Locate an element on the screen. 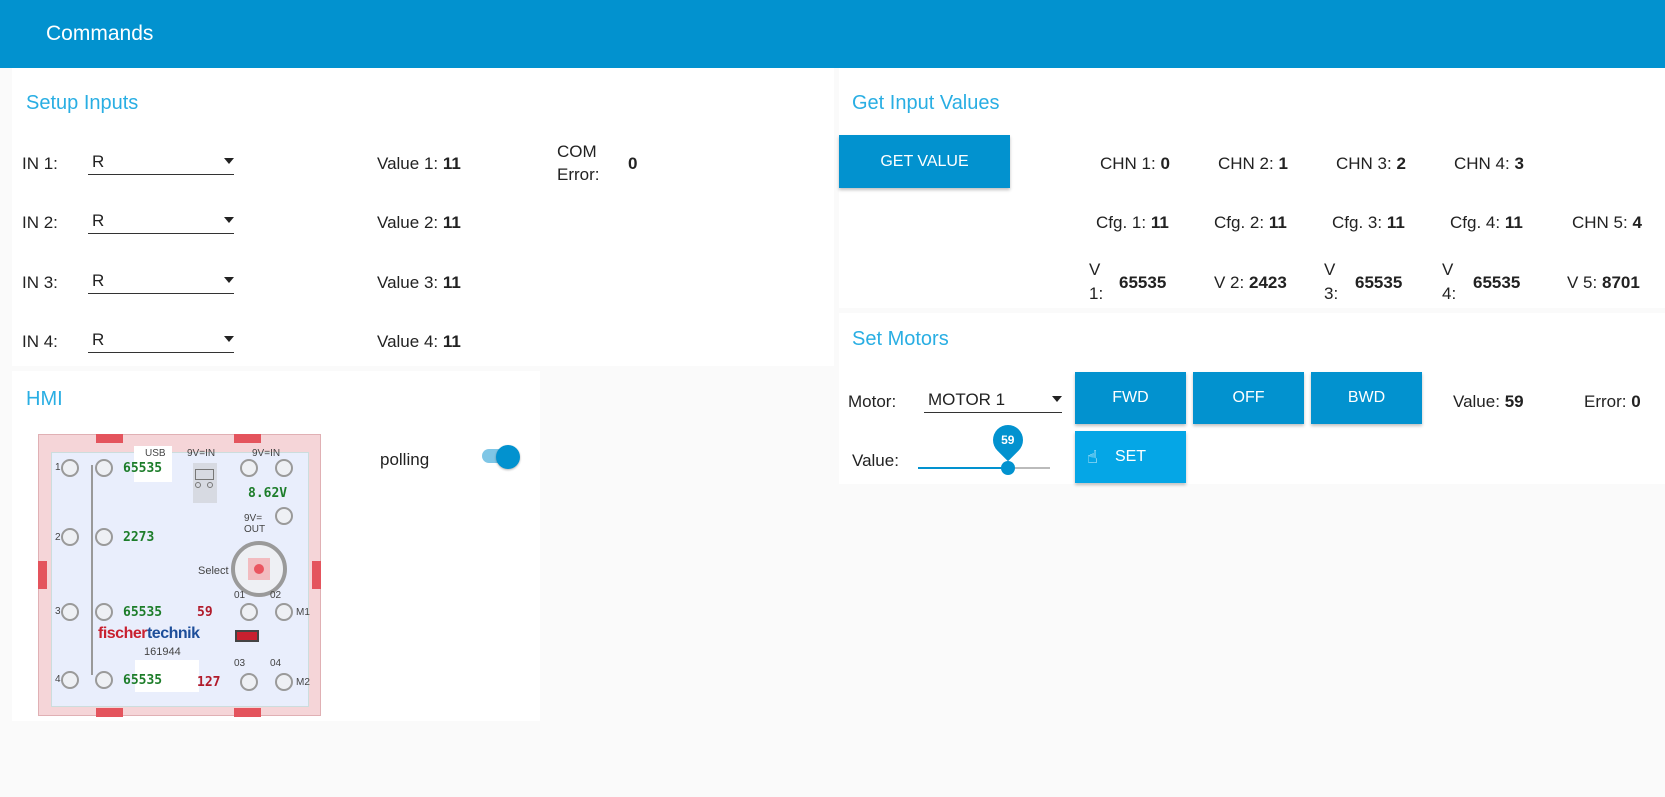  input-value-4: 65535 is located at coordinates (143, 680).